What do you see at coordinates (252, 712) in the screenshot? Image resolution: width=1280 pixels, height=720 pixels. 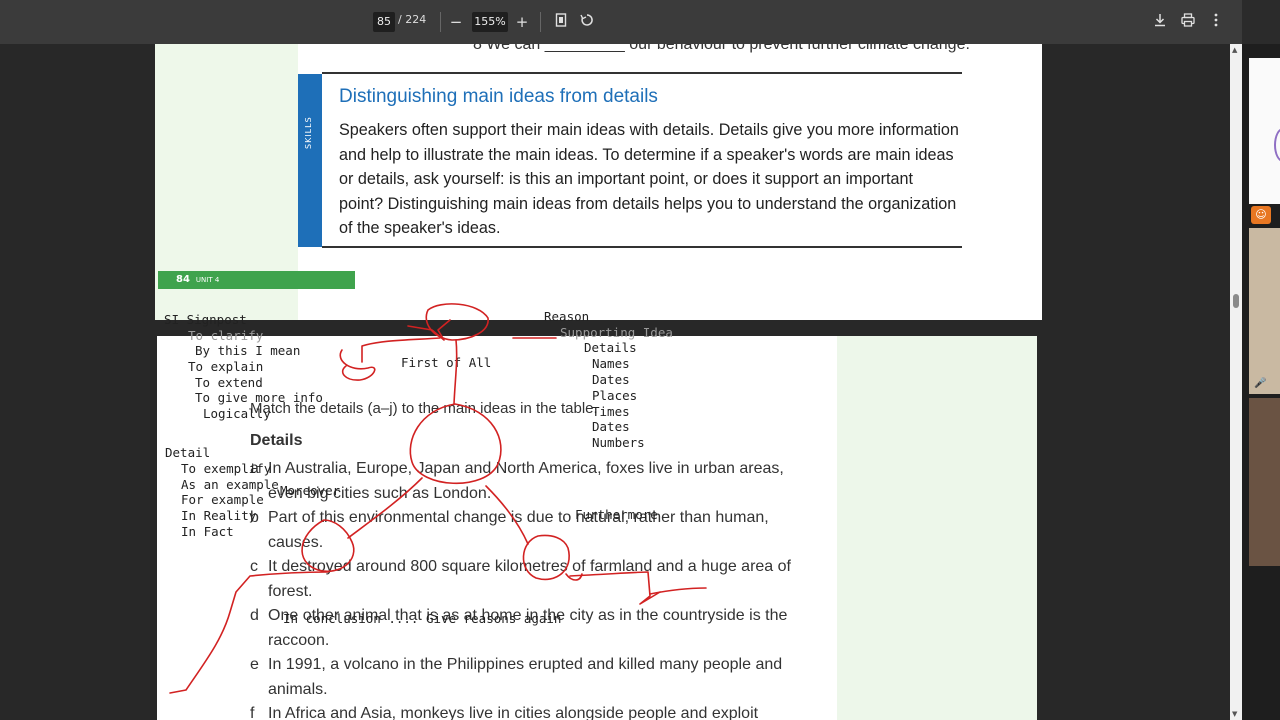 I see `item-letter: f` at bounding box center [252, 712].